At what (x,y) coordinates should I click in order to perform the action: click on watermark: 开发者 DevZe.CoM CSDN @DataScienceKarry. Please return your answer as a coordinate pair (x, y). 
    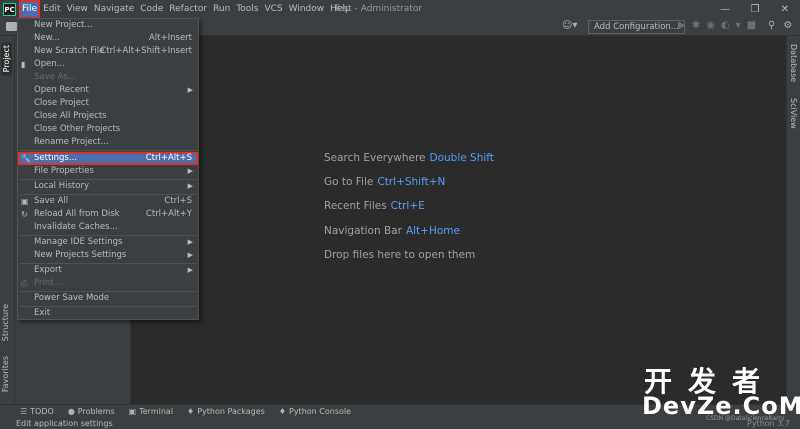
    Looking at the image, I should click on (720, 391).